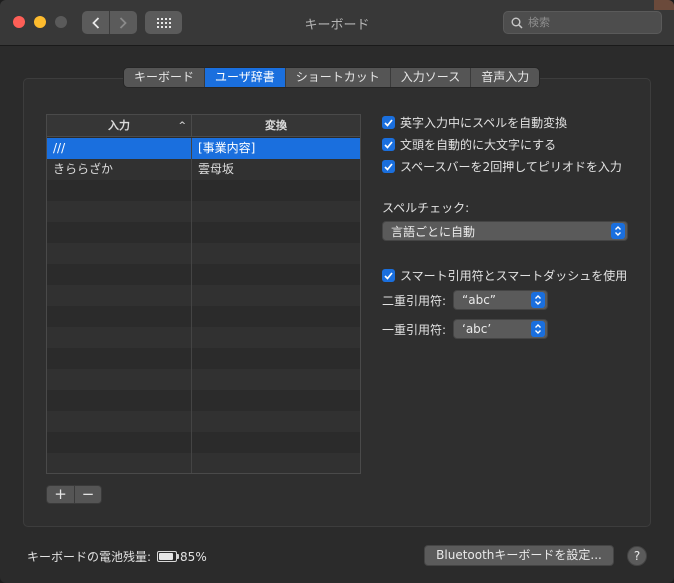  Describe the element at coordinates (276, 126) in the screenshot. I see `column-header-output: 変換` at that location.